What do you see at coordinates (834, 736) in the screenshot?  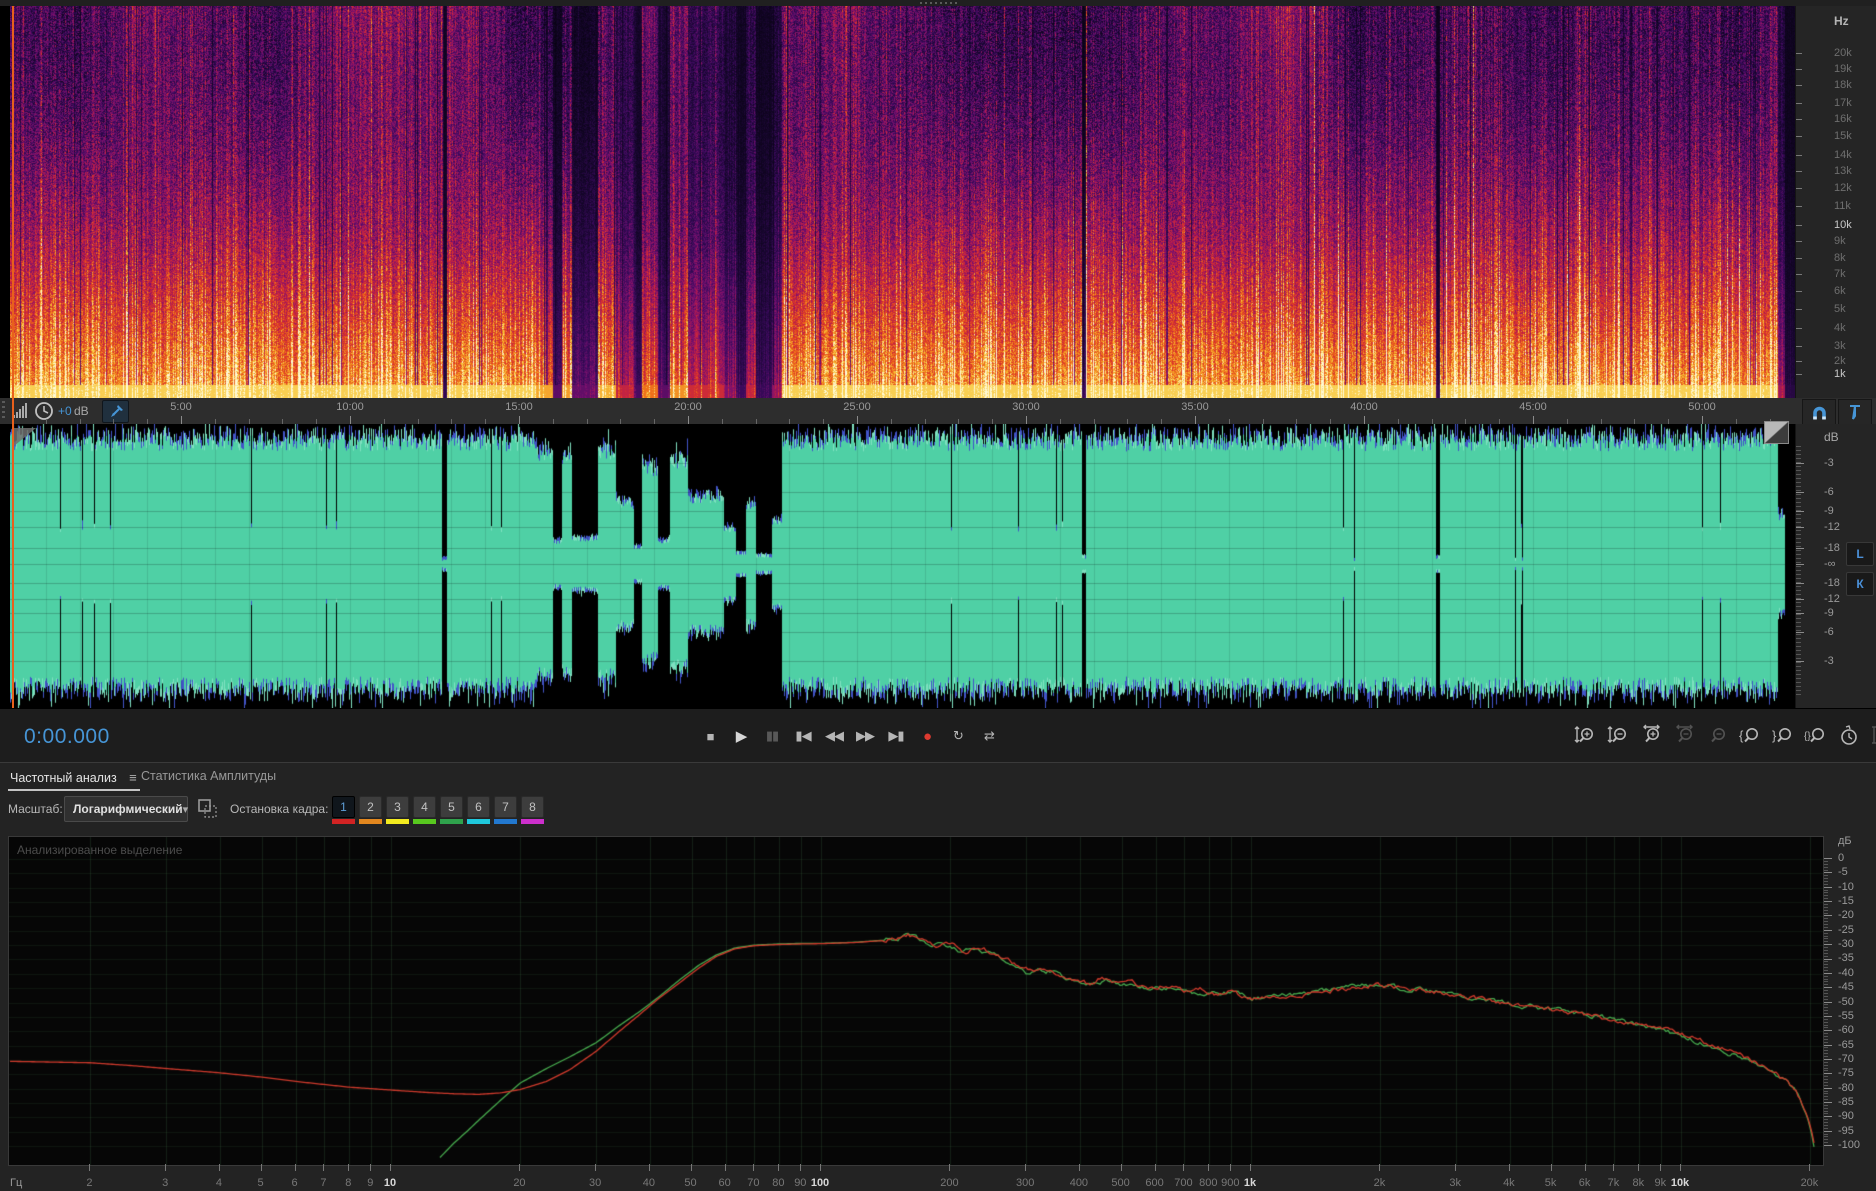 I see `rewind-button: ◀◀` at bounding box center [834, 736].